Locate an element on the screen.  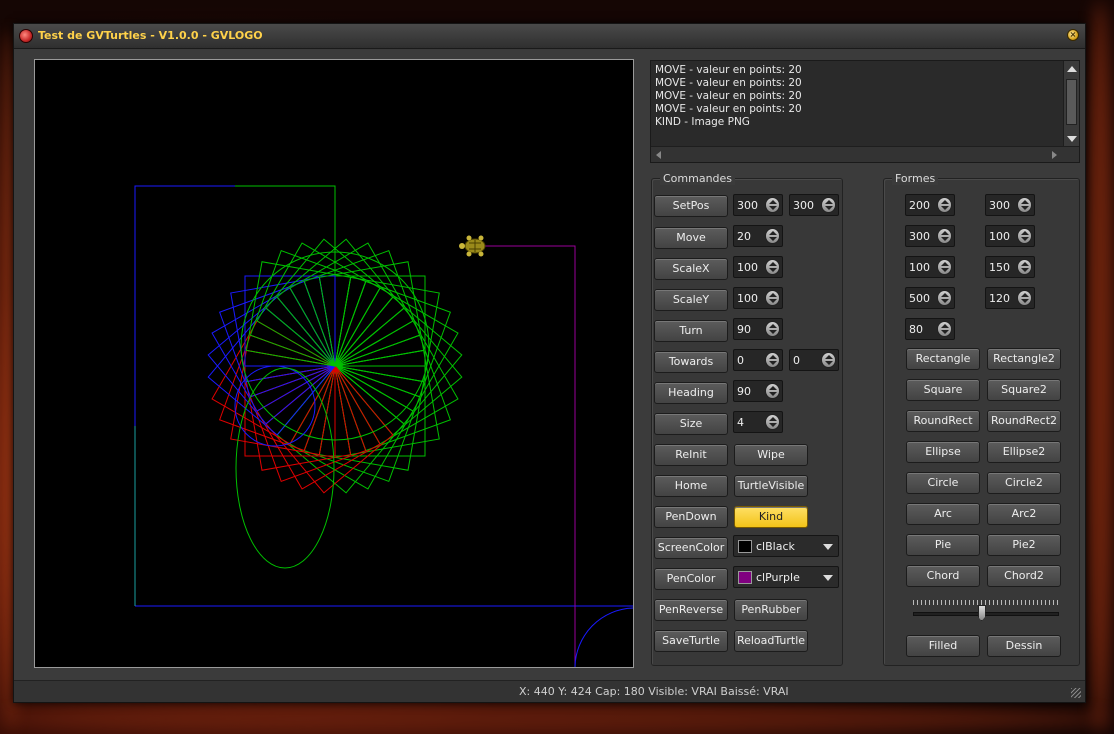
scroll-left-icon is located at coordinates (658, 155).